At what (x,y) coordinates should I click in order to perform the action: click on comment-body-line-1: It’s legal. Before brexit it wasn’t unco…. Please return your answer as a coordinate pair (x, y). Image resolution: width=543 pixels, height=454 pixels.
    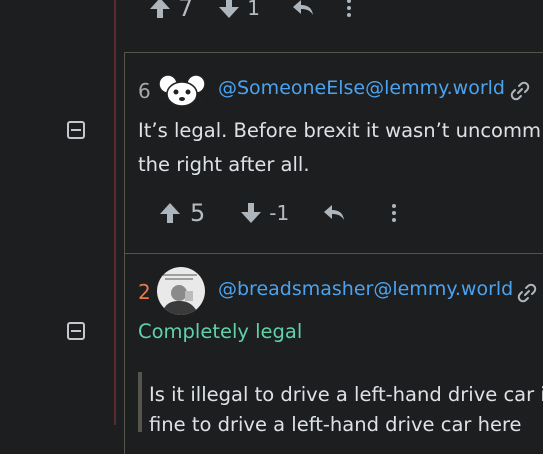
    Looking at the image, I should click on (339, 130).